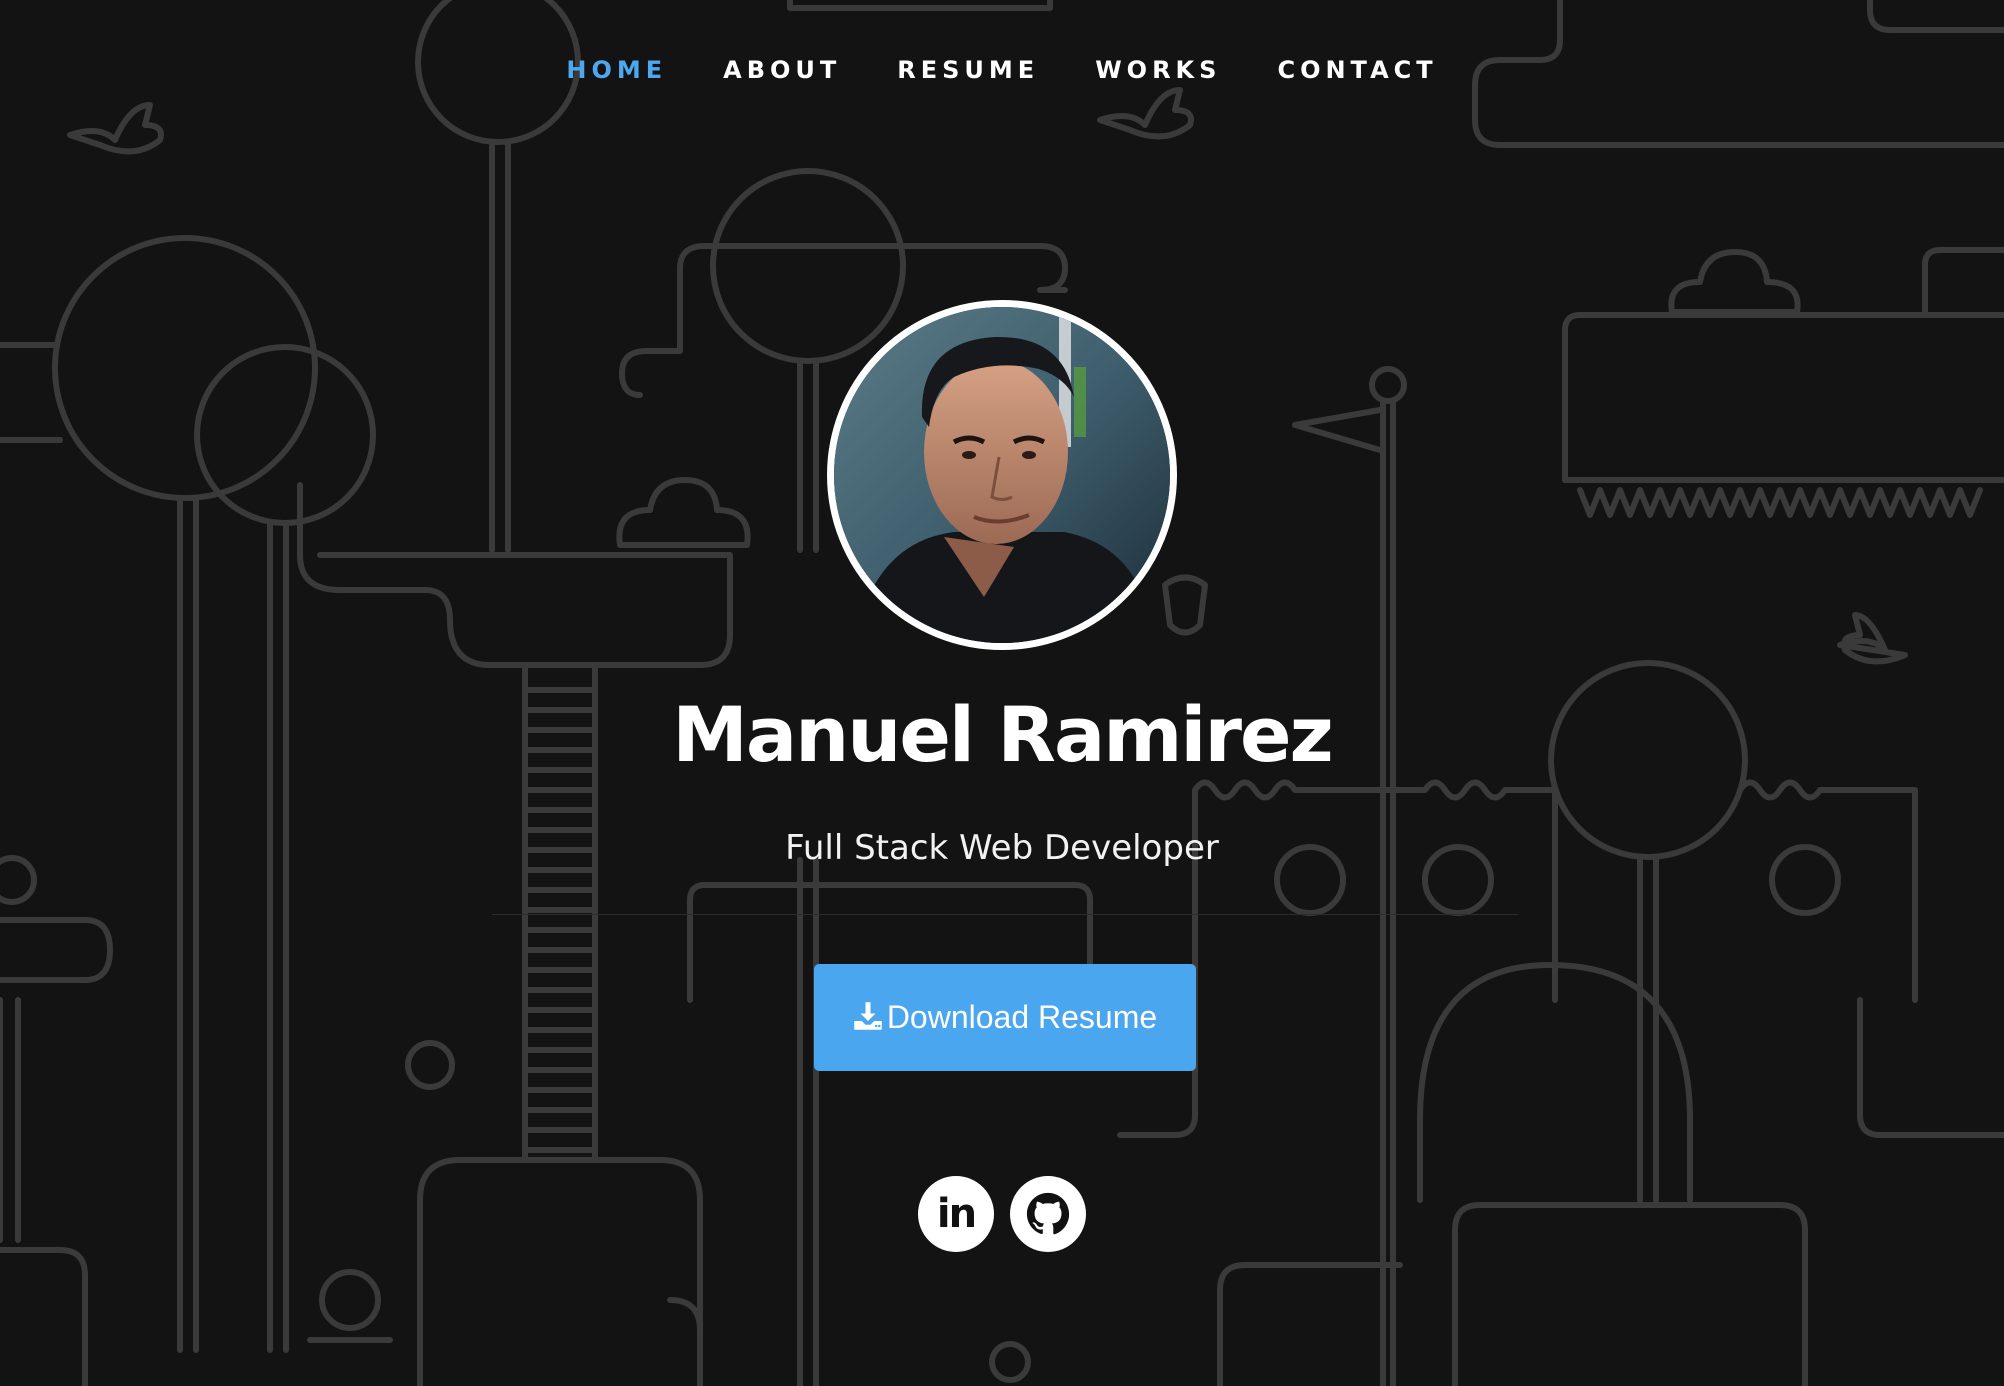 This screenshot has height=1386, width=2004. What do you see at coordinates (1158, 70) in the screenshot?
I see `nav-works: WORKS` at bounding box center [1158, 70].